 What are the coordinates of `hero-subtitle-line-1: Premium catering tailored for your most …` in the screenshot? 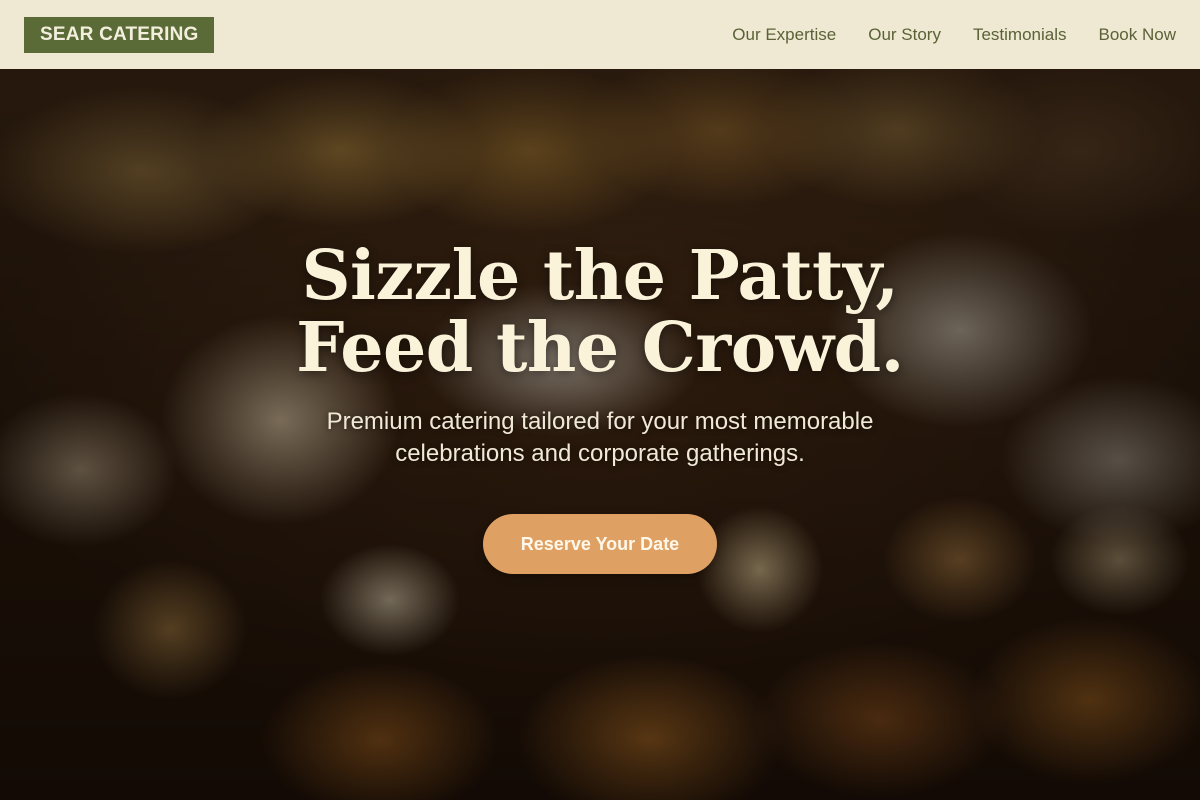 It's located at (600, 421).